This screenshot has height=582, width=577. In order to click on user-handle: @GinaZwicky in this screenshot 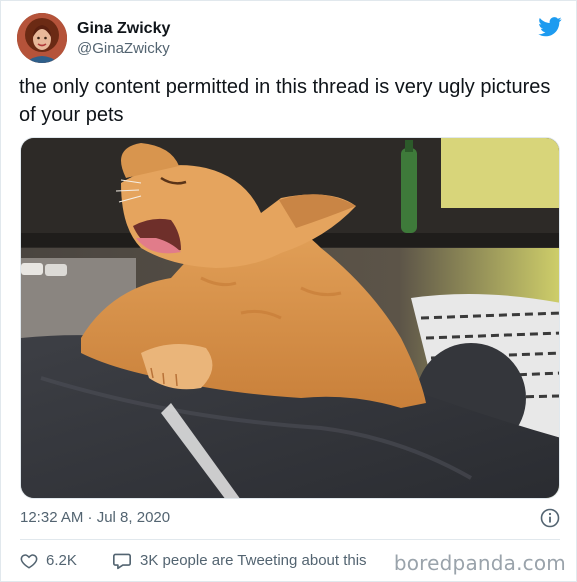, I will do `click(123, 49)`.